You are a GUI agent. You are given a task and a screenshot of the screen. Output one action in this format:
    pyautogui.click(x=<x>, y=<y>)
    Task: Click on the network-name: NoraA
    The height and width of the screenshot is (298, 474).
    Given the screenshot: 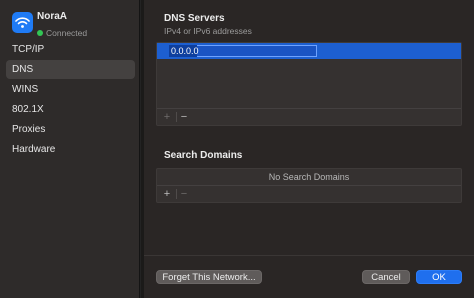 What is the action you would take?
    pyautogui.click(x=52, y=16)
    